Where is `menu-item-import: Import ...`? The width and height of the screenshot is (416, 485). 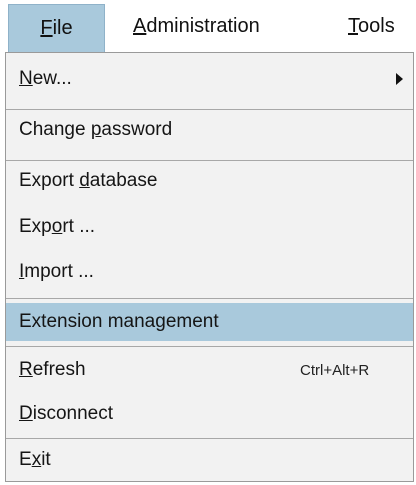
menu-item-import: Import ... is located at coordinates (209, 272).